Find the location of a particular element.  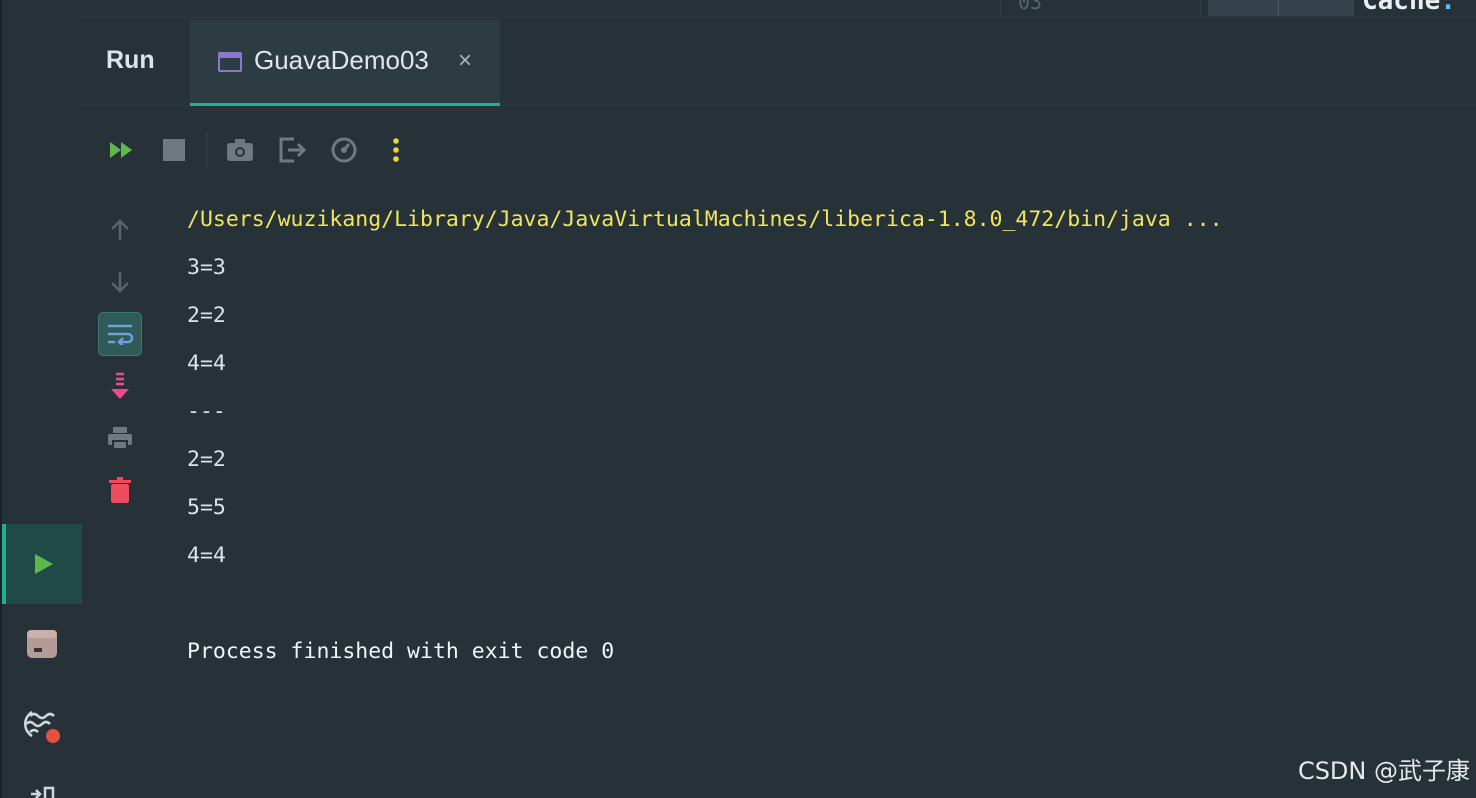

close-icon: × is located at coordinates (465, 61).